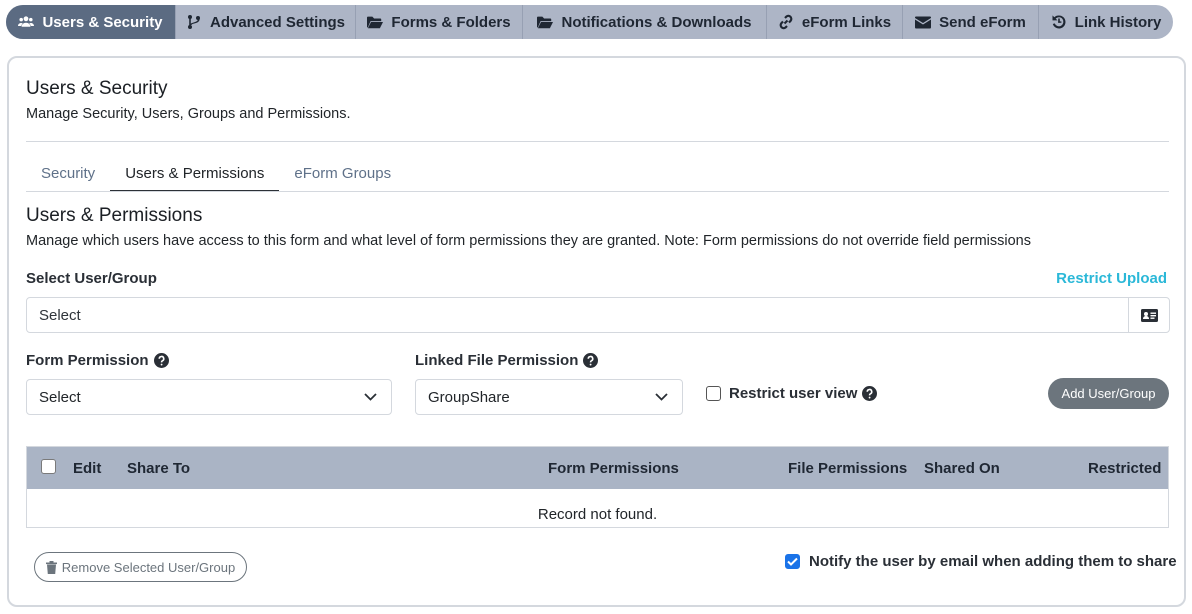 The image size is (1192, 614). Describe the element at coordinates (60, 397) in the screenshot. I see `form-permission-value: Select` at that location.